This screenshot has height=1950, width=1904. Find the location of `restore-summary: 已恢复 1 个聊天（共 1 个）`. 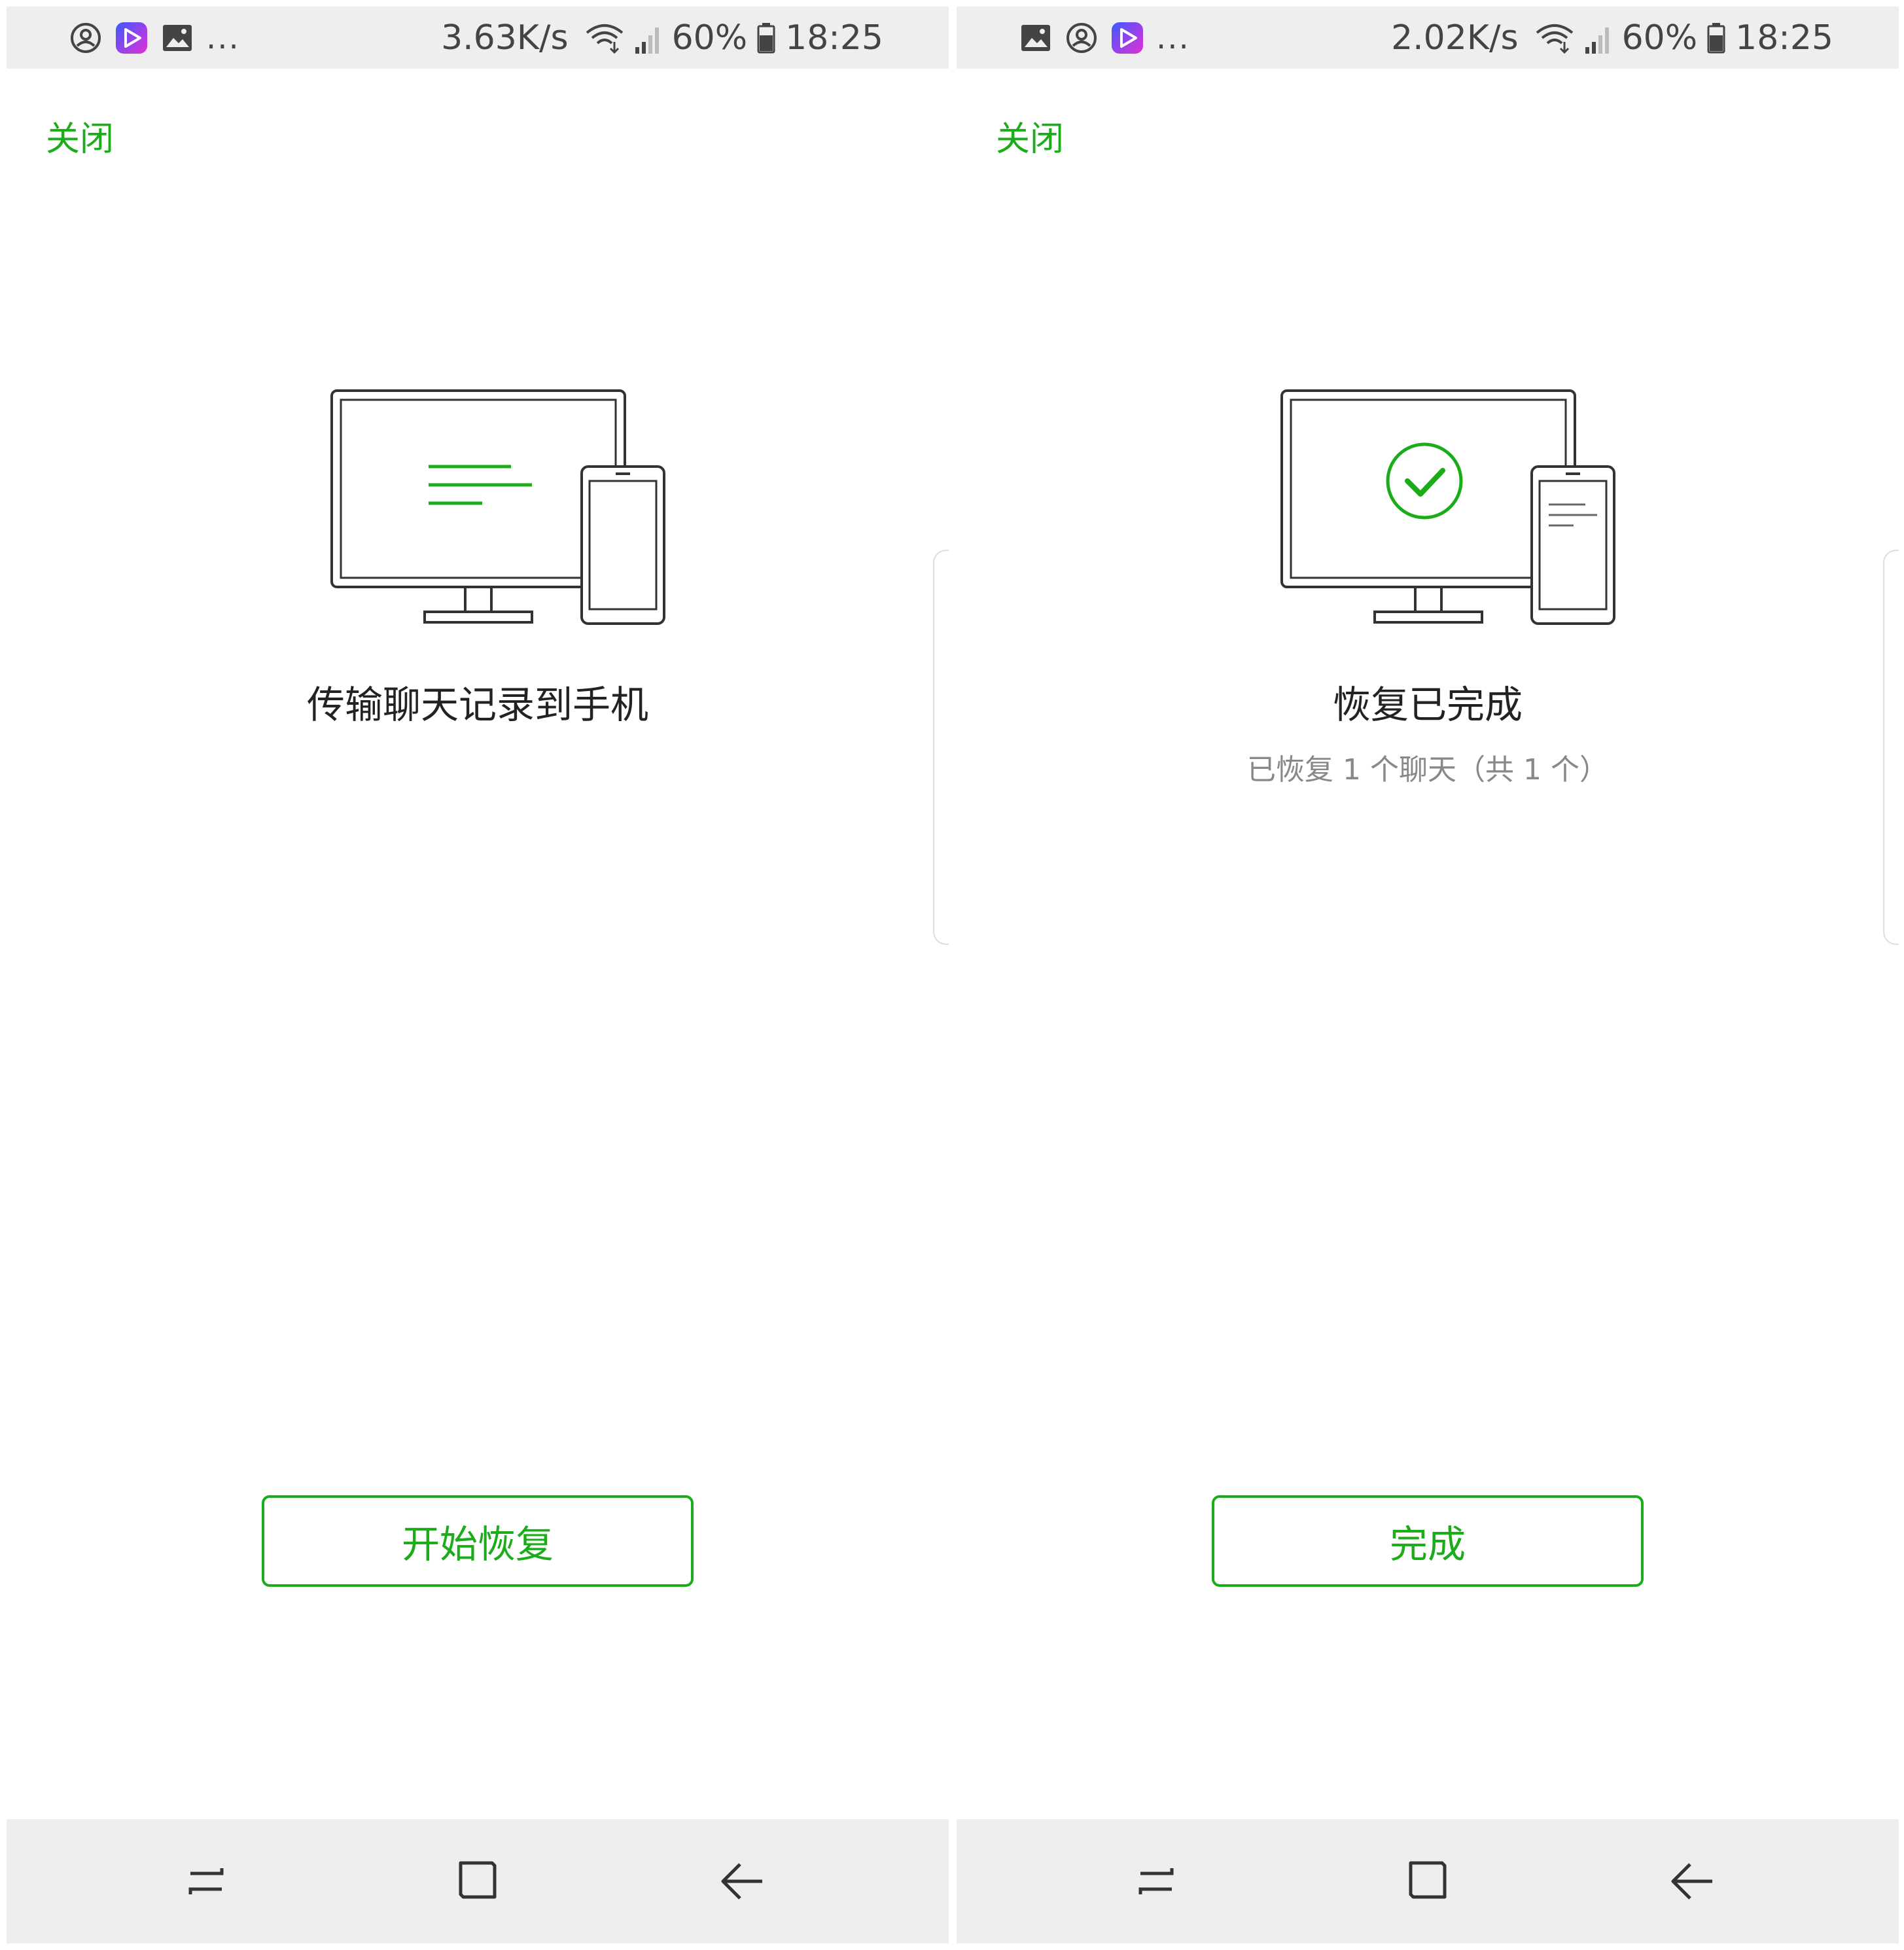

restore-summary: 已恢复 1 个聊天（共 1 个） is located at coordinates (1427, 770).